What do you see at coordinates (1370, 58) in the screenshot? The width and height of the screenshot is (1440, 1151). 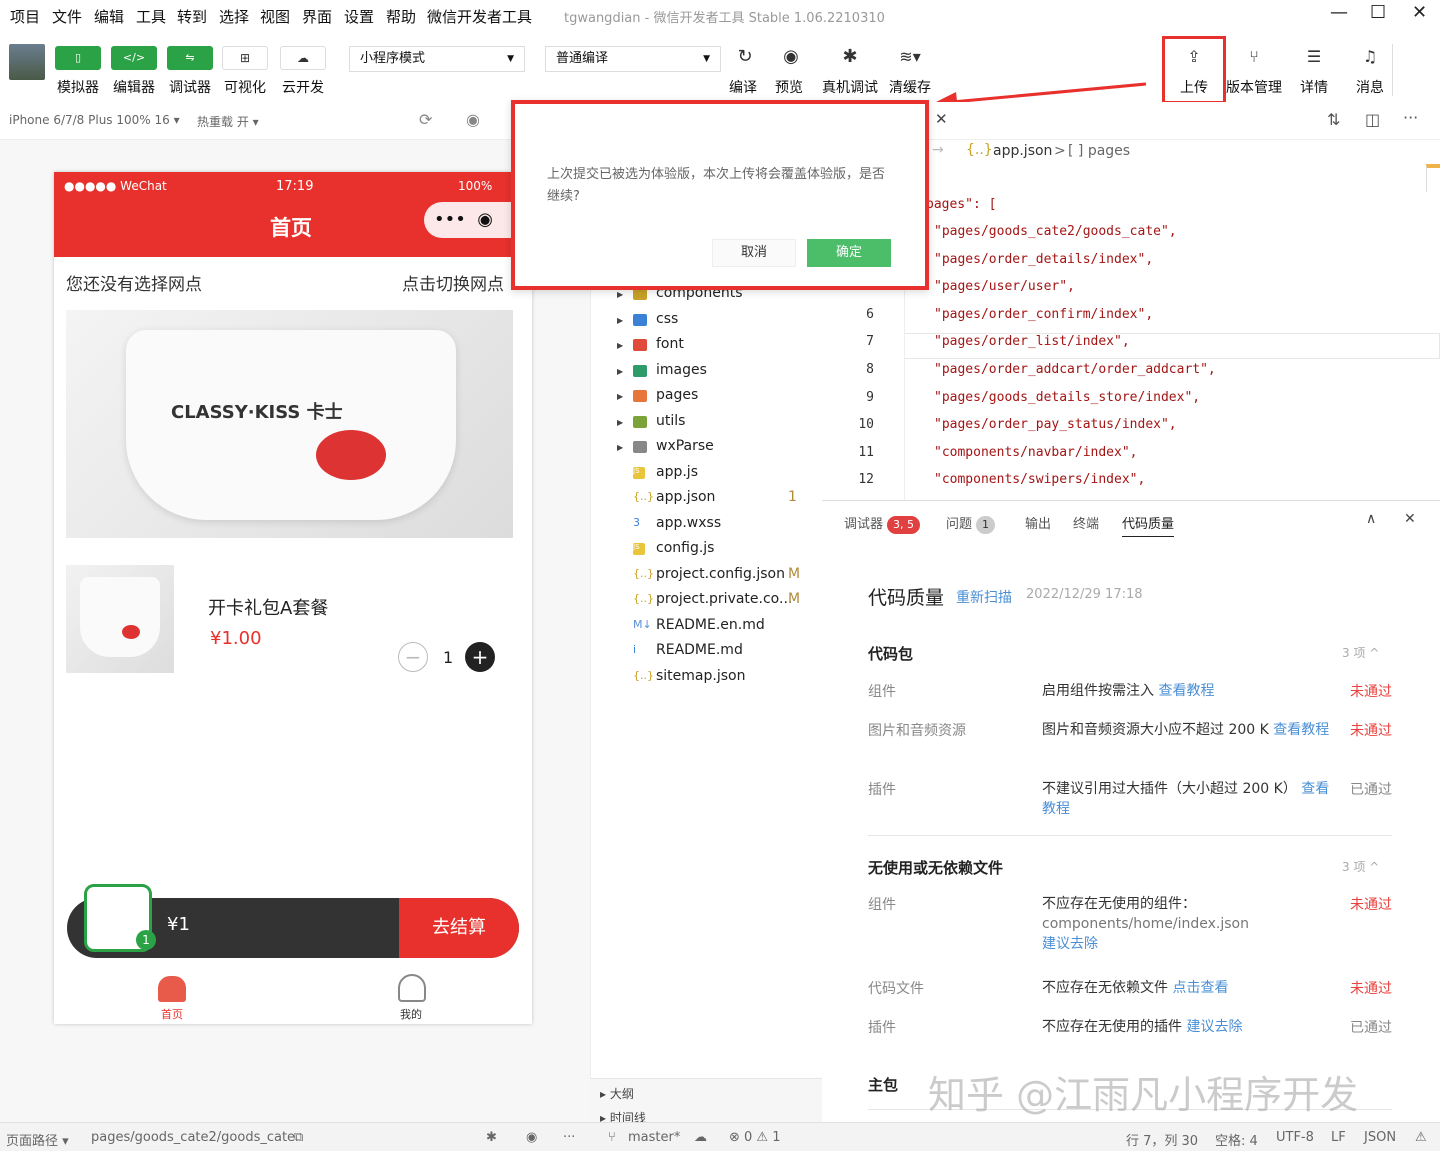 I see `bell-icon: ♫` at bounding box center [1370, 58].